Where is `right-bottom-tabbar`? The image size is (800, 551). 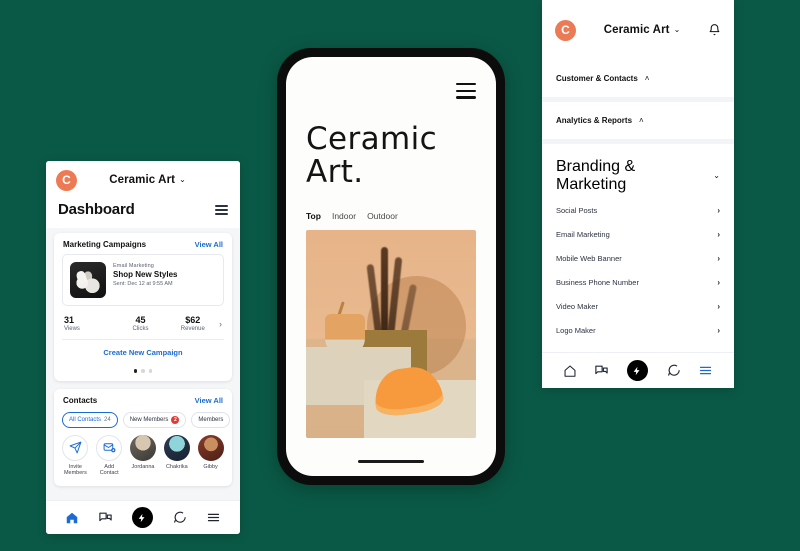 right-bottom-tabbar is located at coordinates (638, 370).